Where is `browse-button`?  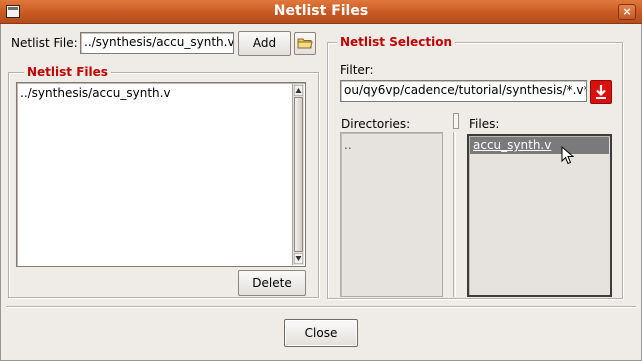 browse-button is located at coordinates (305, 43).